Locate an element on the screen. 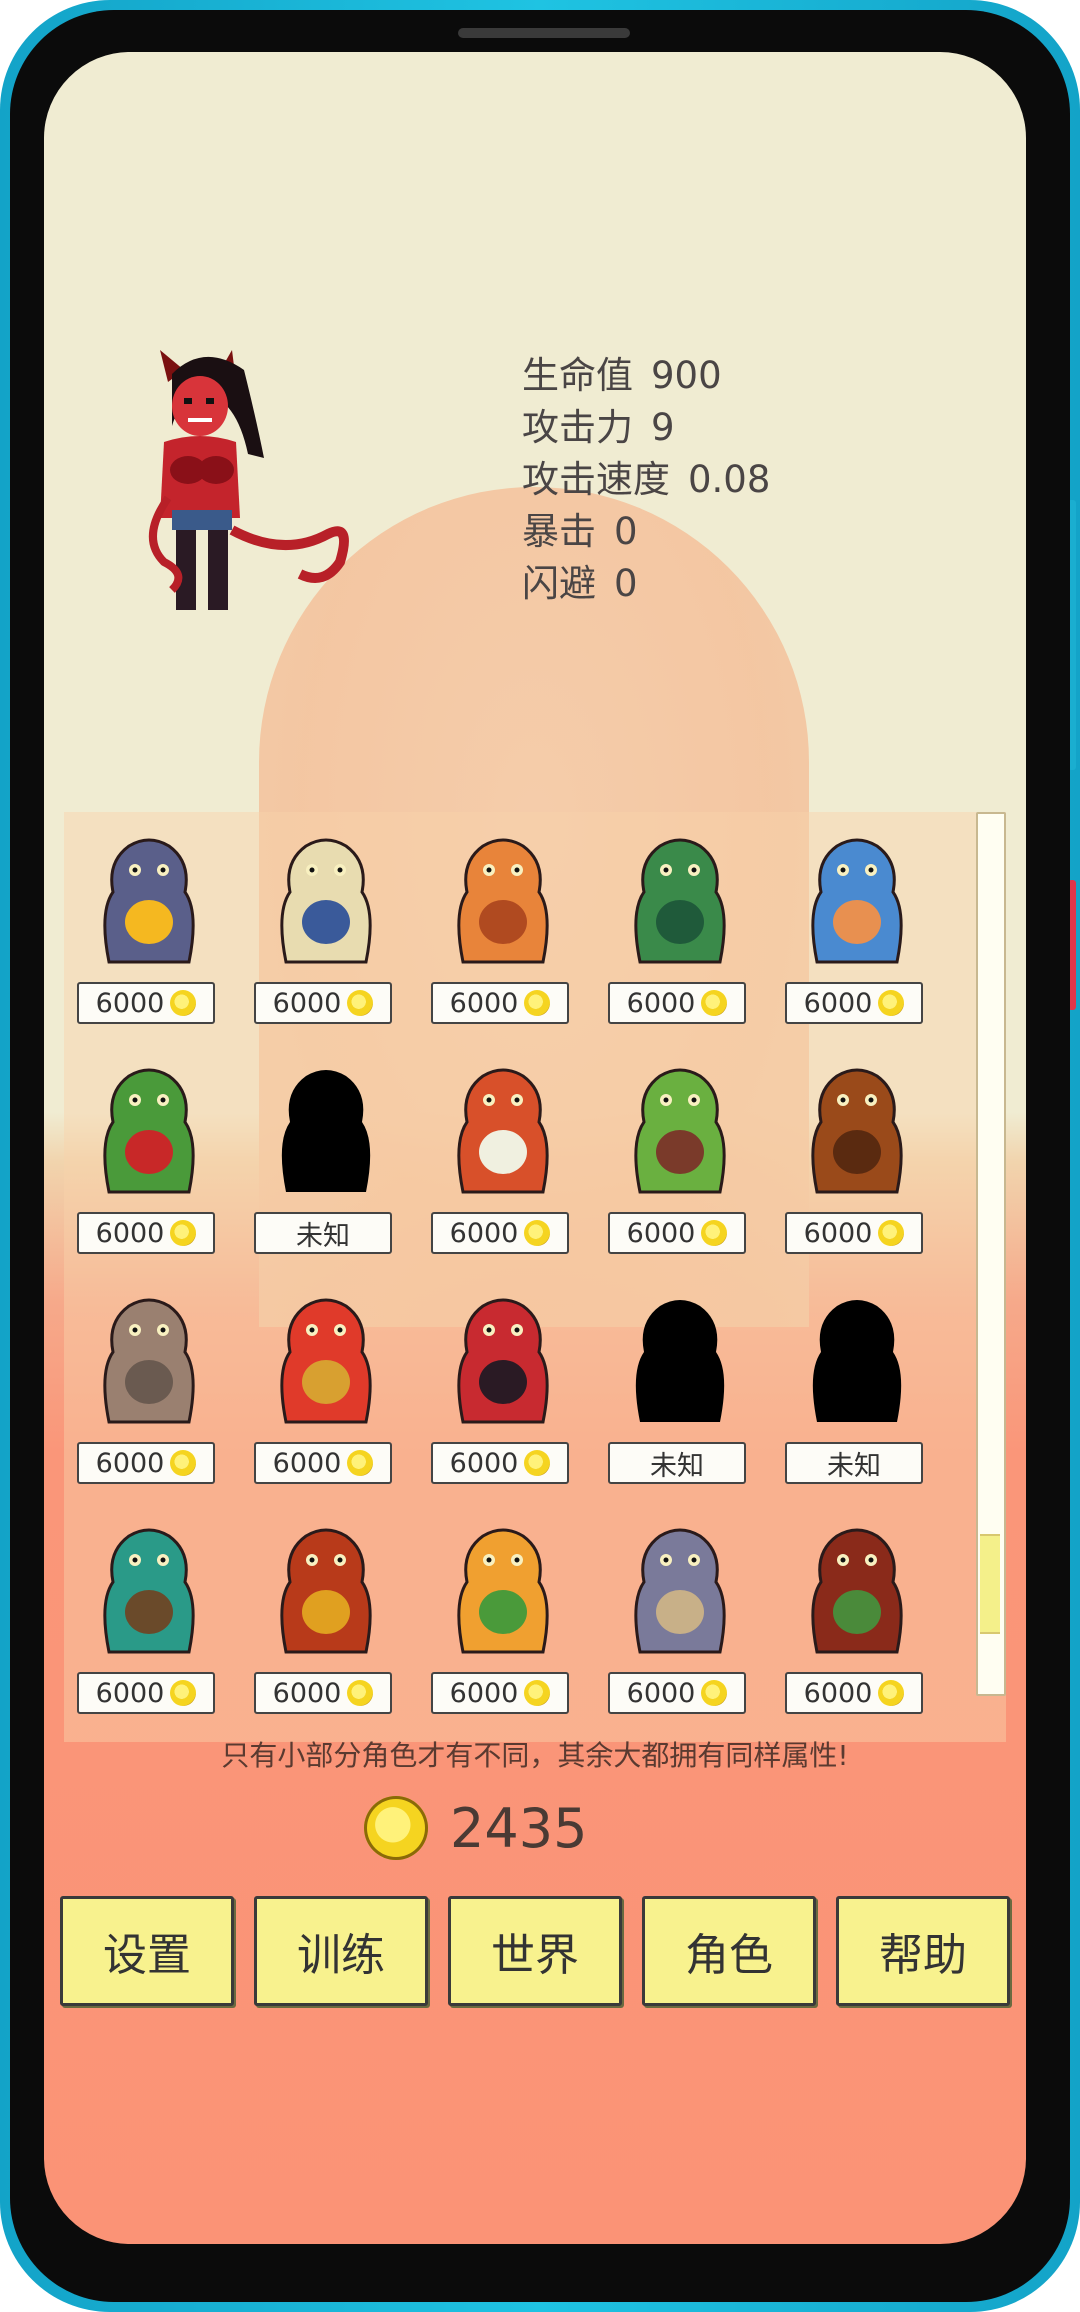 This screenshot has width=1080, height=2312. world-button: 世界 is located at coordinates (535, 1951).